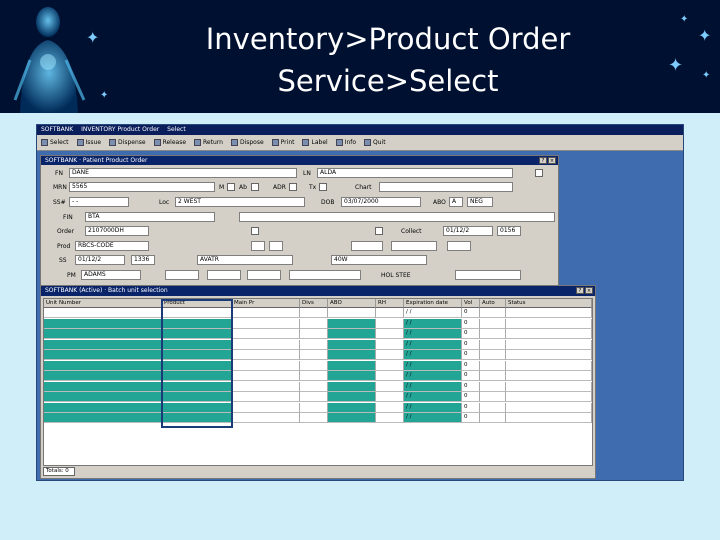  What do you see at coordinates (103, 303) in the screenshot?
I see `column-header: Unit Number` at bounding box center [103, 303].